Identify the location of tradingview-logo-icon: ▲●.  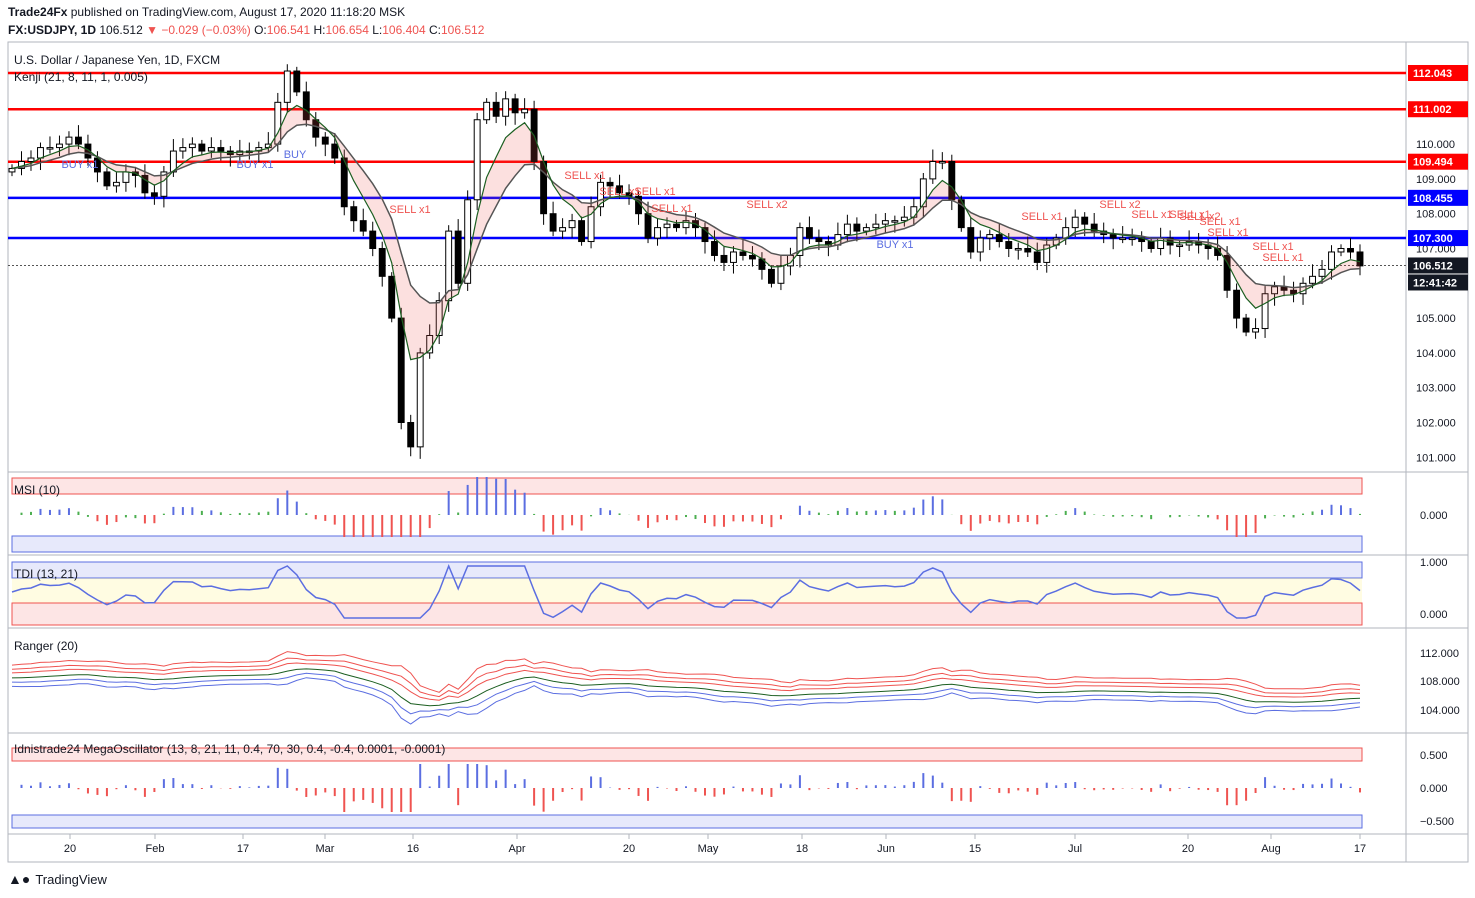
(19, 879).